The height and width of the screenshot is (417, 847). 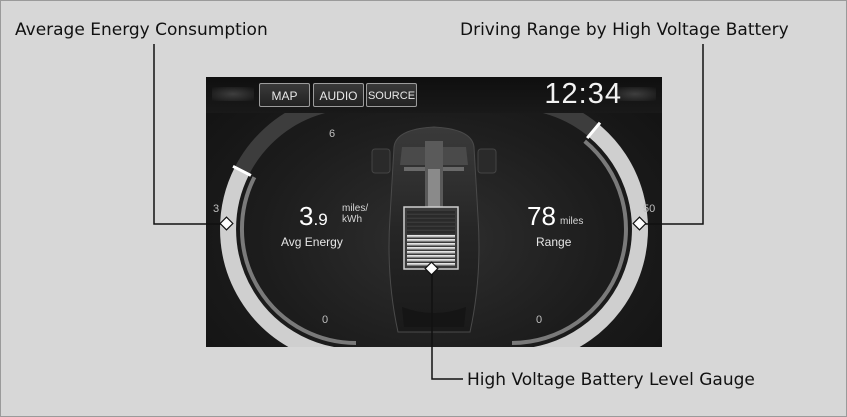 What do you see at coordinates (639, 223) in the screenshot?
I see `marker-driving-range` at bounding box center [639, 223].